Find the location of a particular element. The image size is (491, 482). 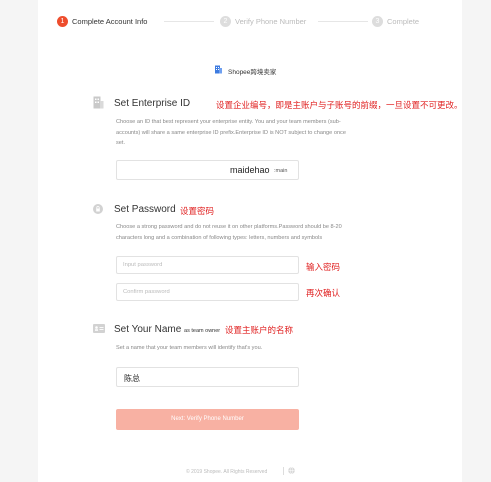

next-verify-phone-button: Next: Verify Phone Number is located at coordinates (207, 419).